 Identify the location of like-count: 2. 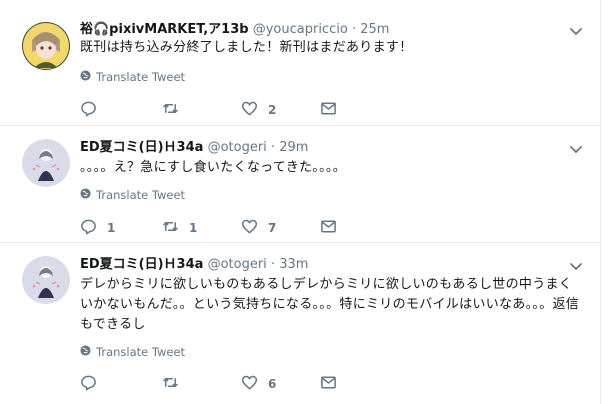
(272, 110).